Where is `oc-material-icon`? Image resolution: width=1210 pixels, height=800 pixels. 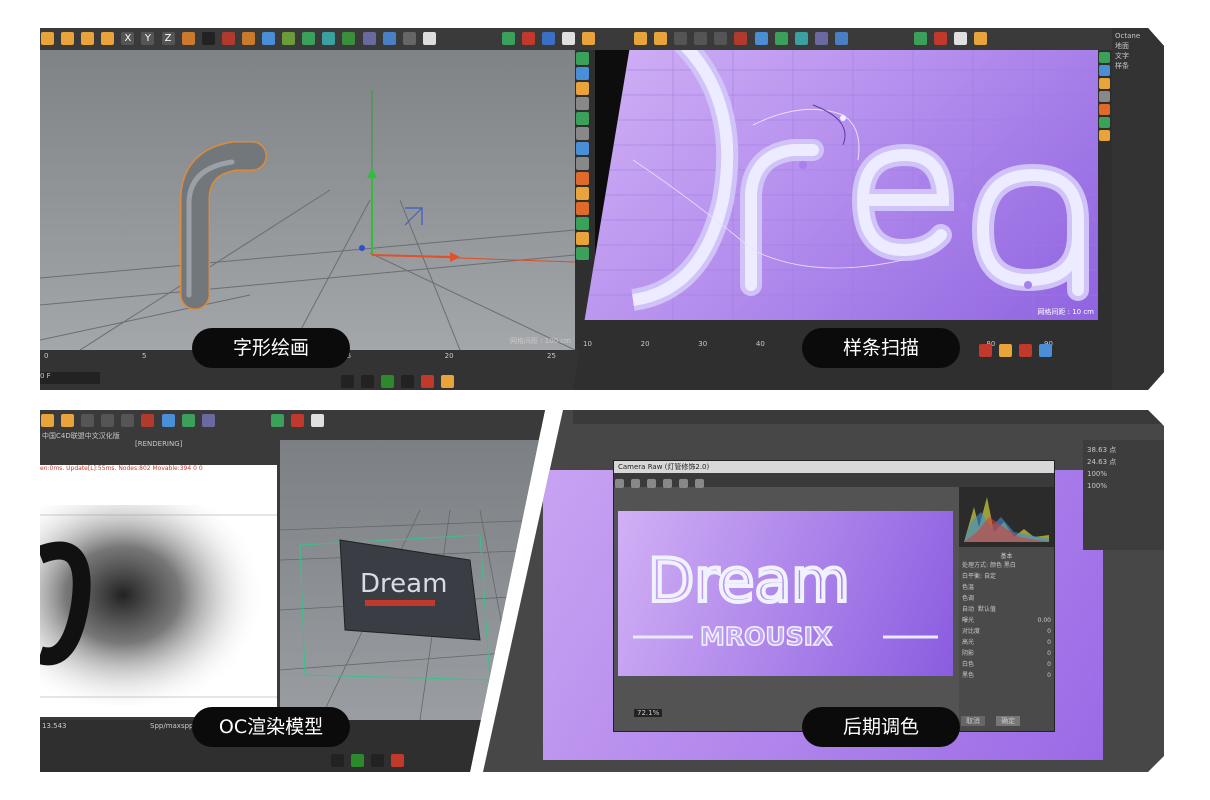
oc-material-icon is located at coordinates (549, 38).